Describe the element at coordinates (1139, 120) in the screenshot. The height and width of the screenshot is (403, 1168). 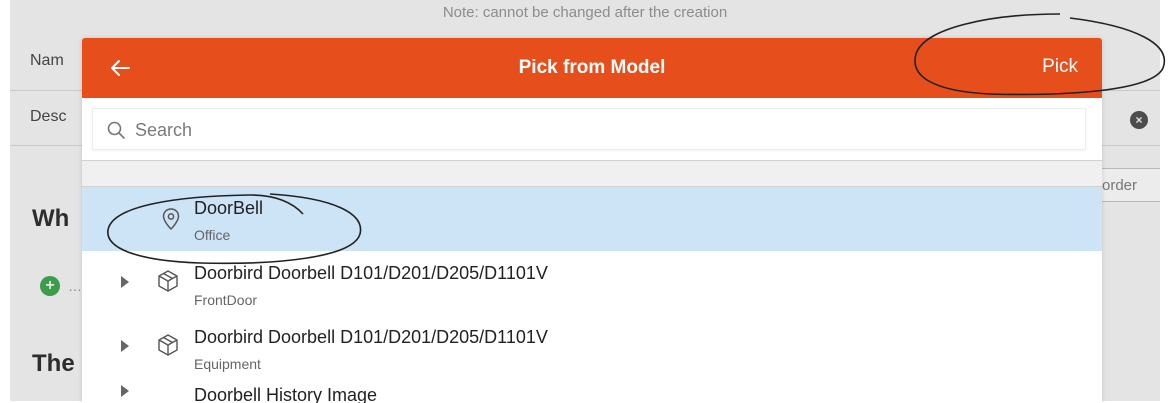
I see `clear-circle-icon: ×` at that location.